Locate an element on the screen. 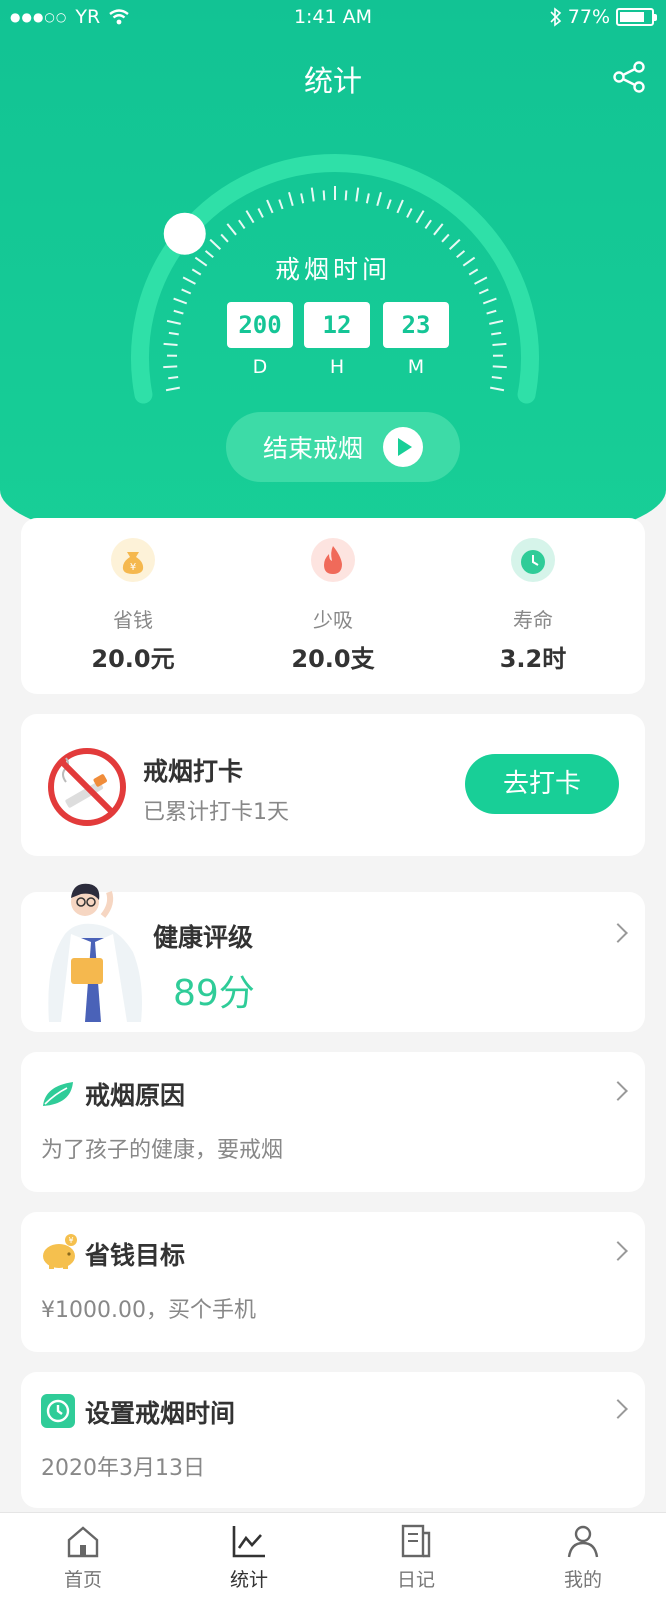 This screenshot has width=666, height=1600. hours-box: 12 is located at coordinates (337, 325).